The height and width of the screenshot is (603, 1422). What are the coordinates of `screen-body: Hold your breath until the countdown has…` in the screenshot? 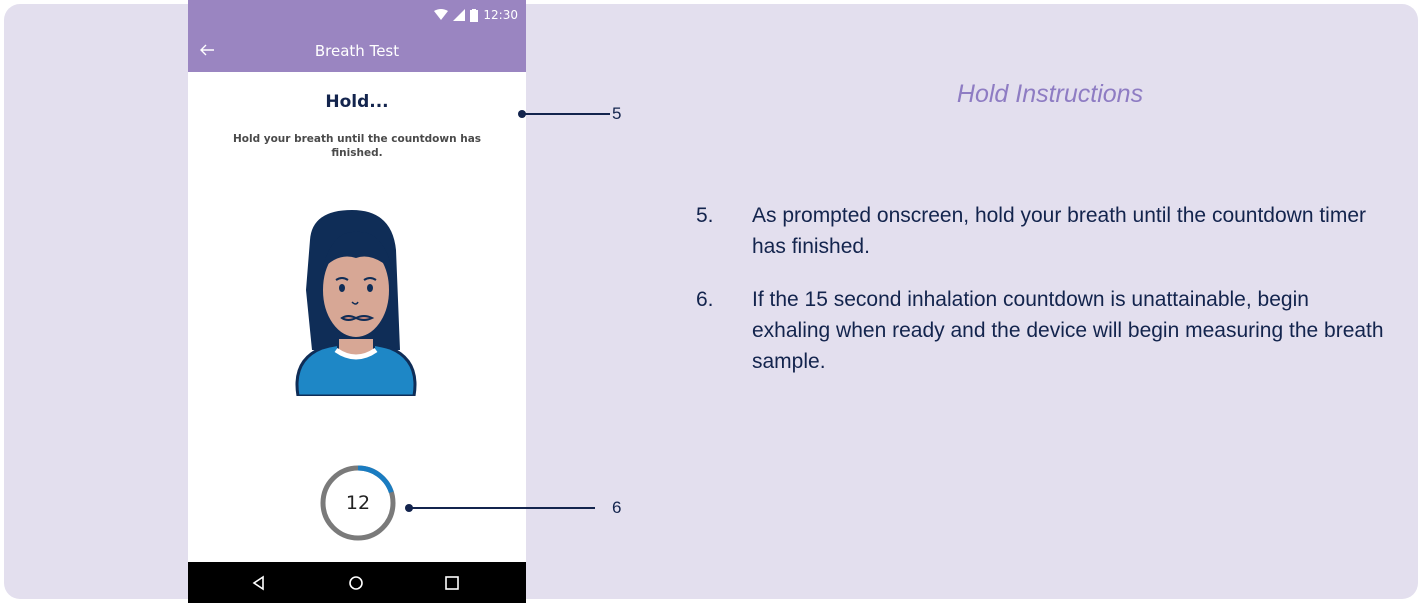 It's located at (357, 146).